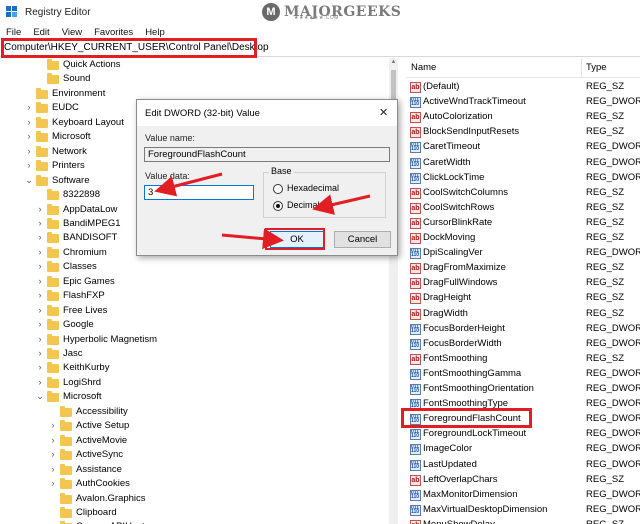  What do you see at coordinates (81, 194) in the screenshot?
I see `tree-item-label: 8322898` at bounding box center [81, 194].